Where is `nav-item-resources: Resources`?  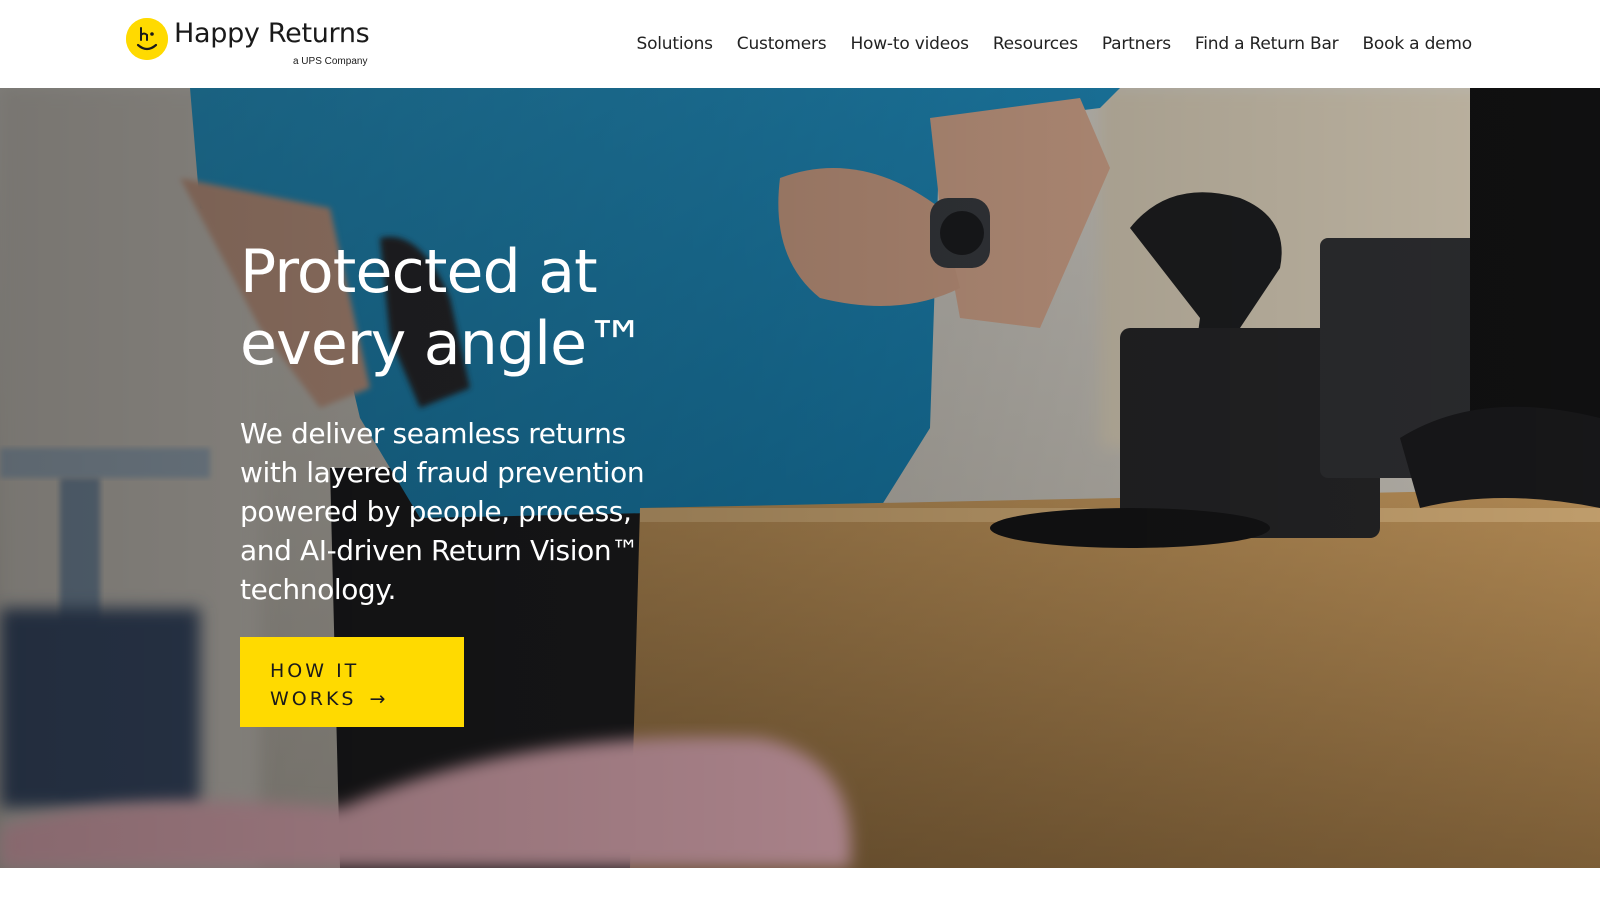 nav-item-resources: Resources is located at coordinates (1035, 44).